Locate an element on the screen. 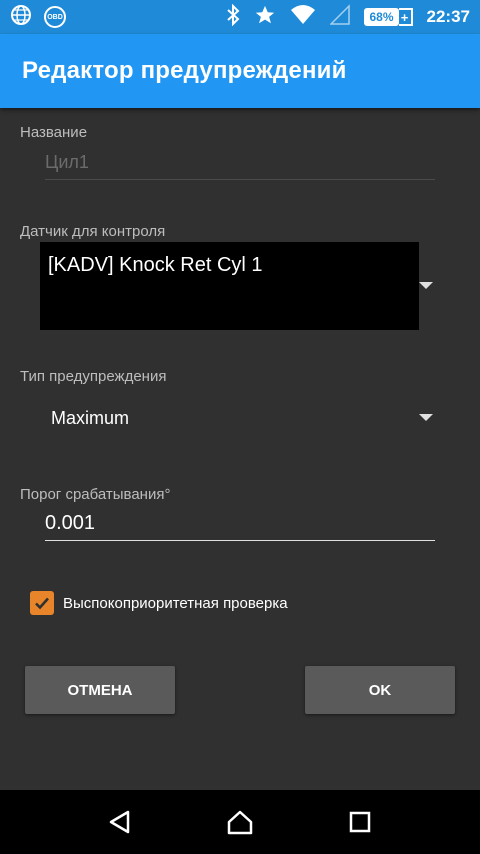 The height and width of the screenshot is (854, 480). obd-icon: OBD is located at coordinates (55, 17).